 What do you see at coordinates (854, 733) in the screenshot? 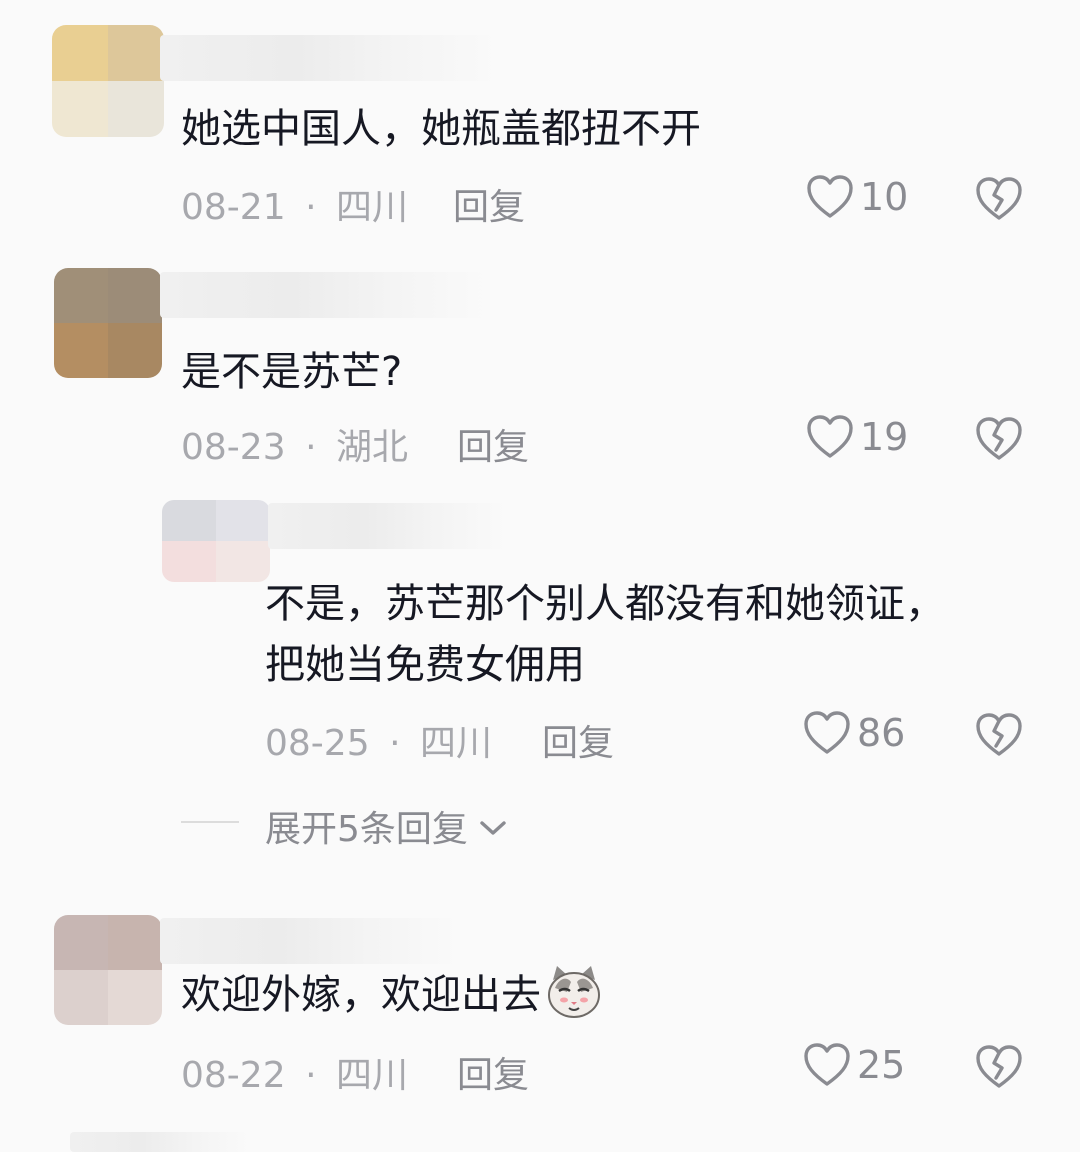
I see `like-button: 86` at bounding box center [854, 733].